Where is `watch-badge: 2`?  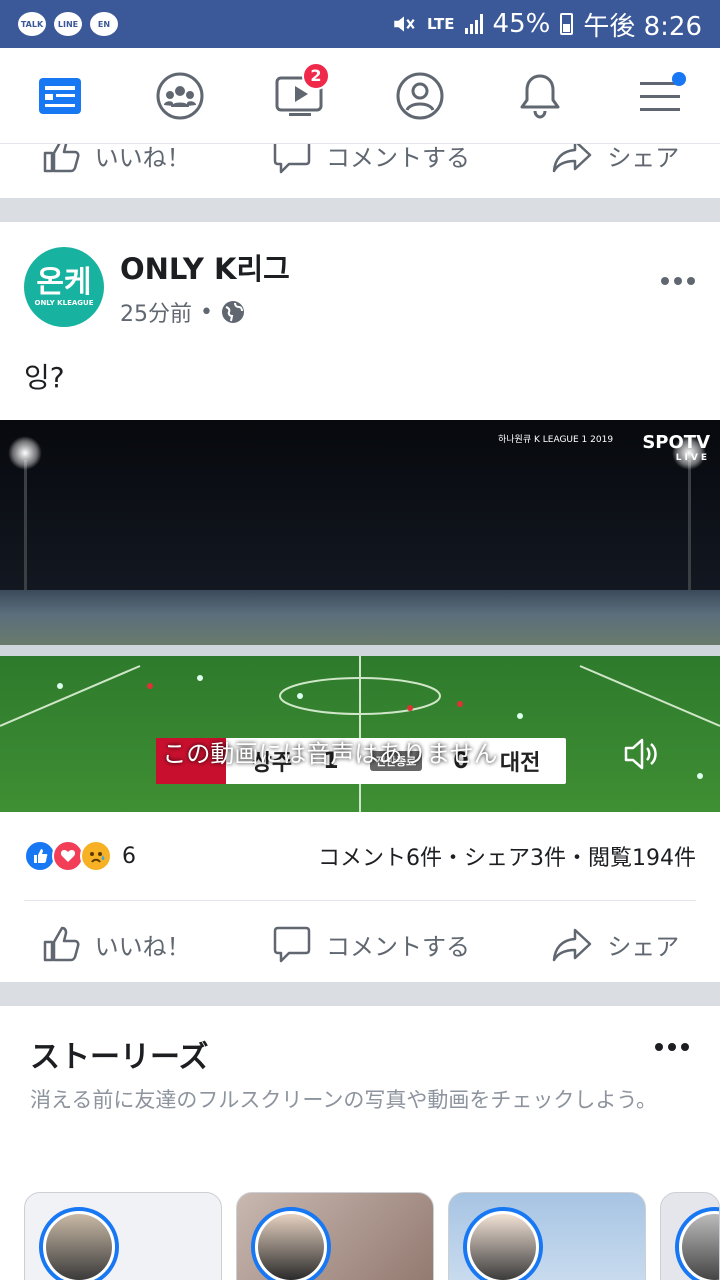 watch-badge: 2 is located at coordinates (316, 75).